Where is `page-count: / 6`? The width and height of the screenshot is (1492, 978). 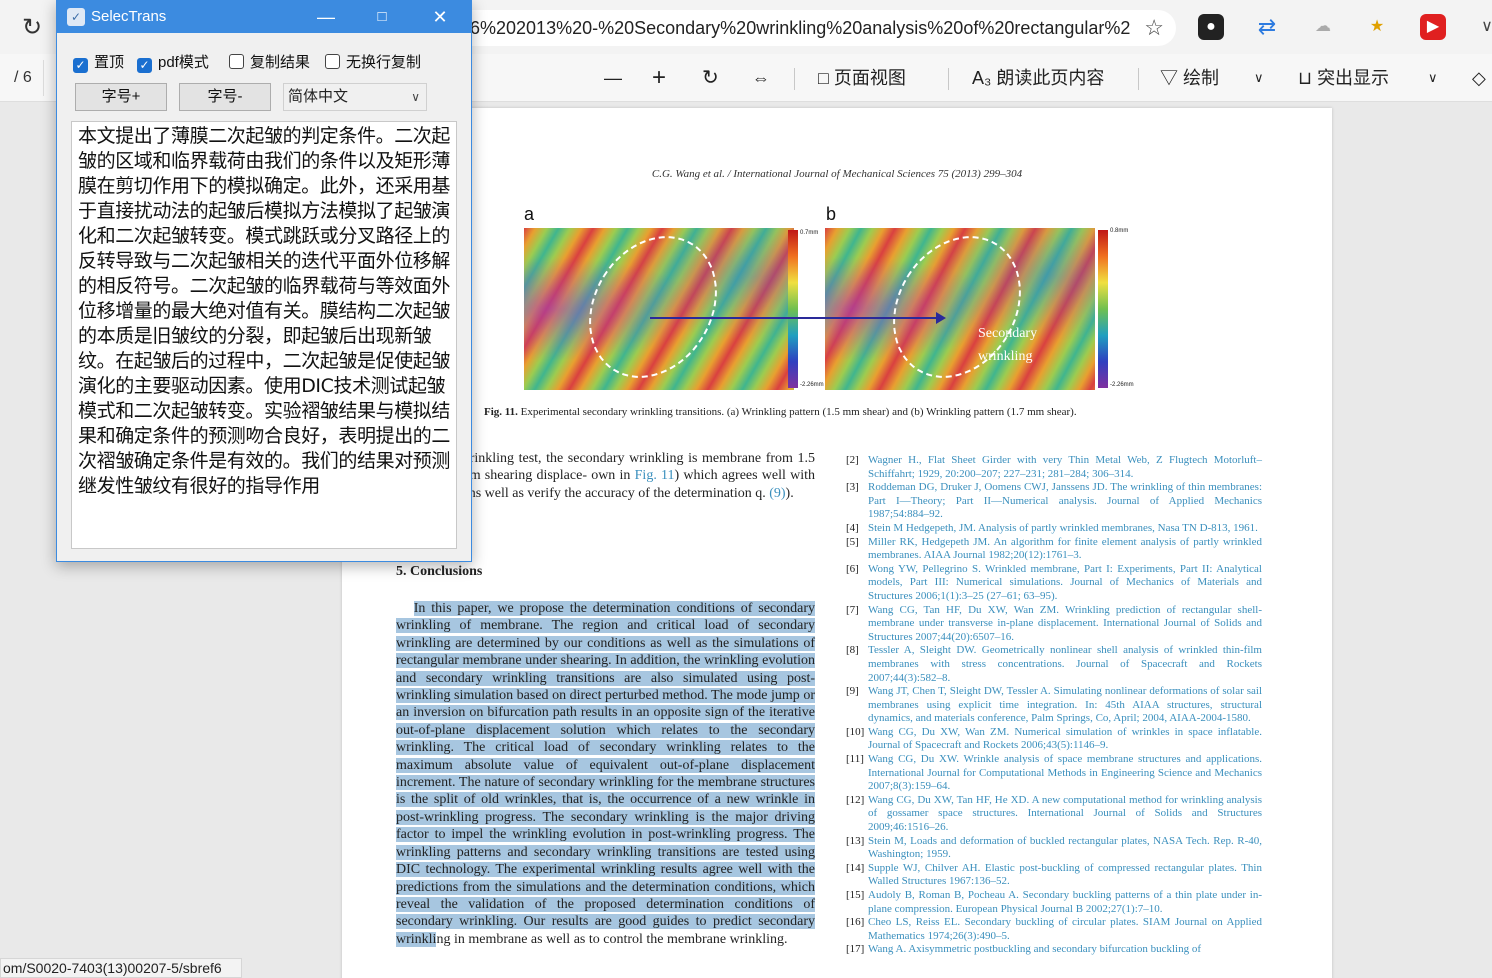 page-count: / 6 is located at coordinates (22, 78).